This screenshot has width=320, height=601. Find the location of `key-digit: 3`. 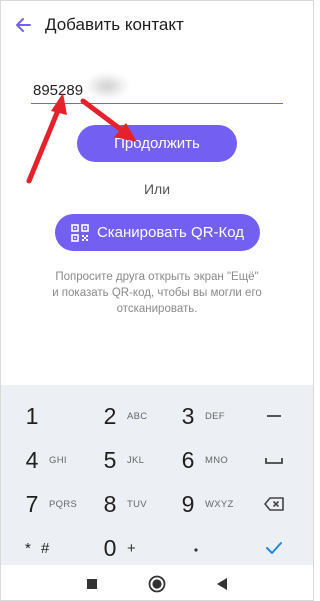

key-digit: 3 is located at coordinates (188, 415).